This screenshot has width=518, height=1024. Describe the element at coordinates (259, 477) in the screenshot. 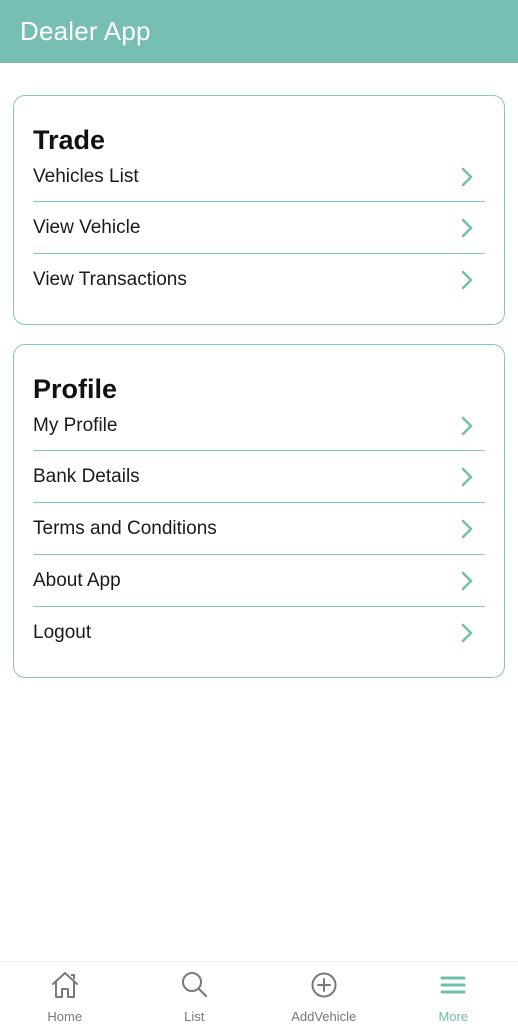

I see `menu-item-bank-details: Bank Details` at that location.